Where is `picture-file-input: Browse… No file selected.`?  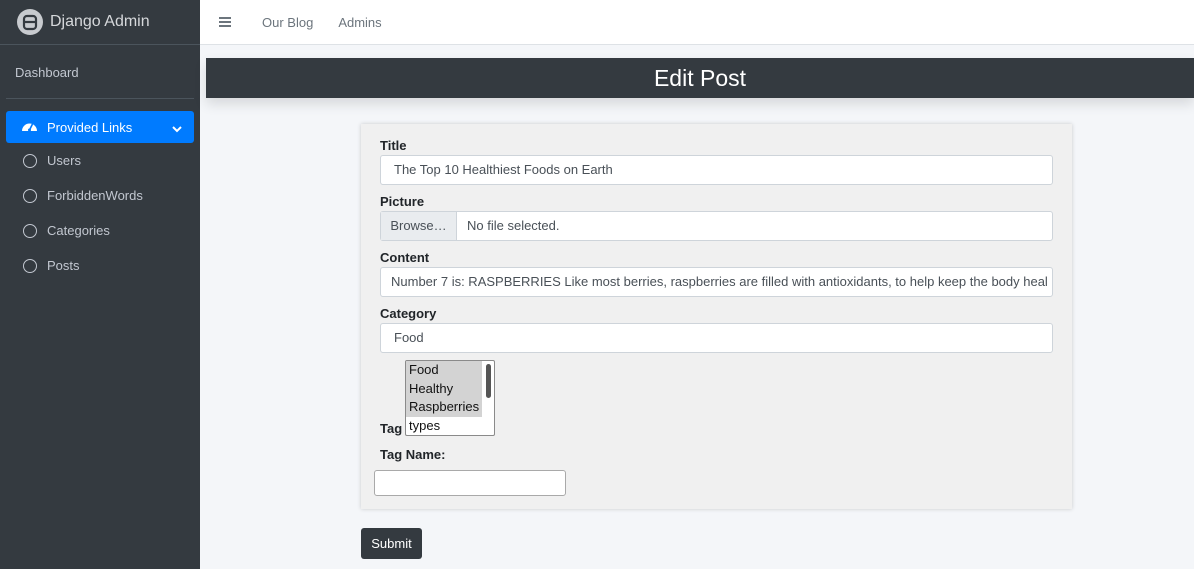
picture-file-input: Browse… No file selected. is located at coordinates (716, 226).